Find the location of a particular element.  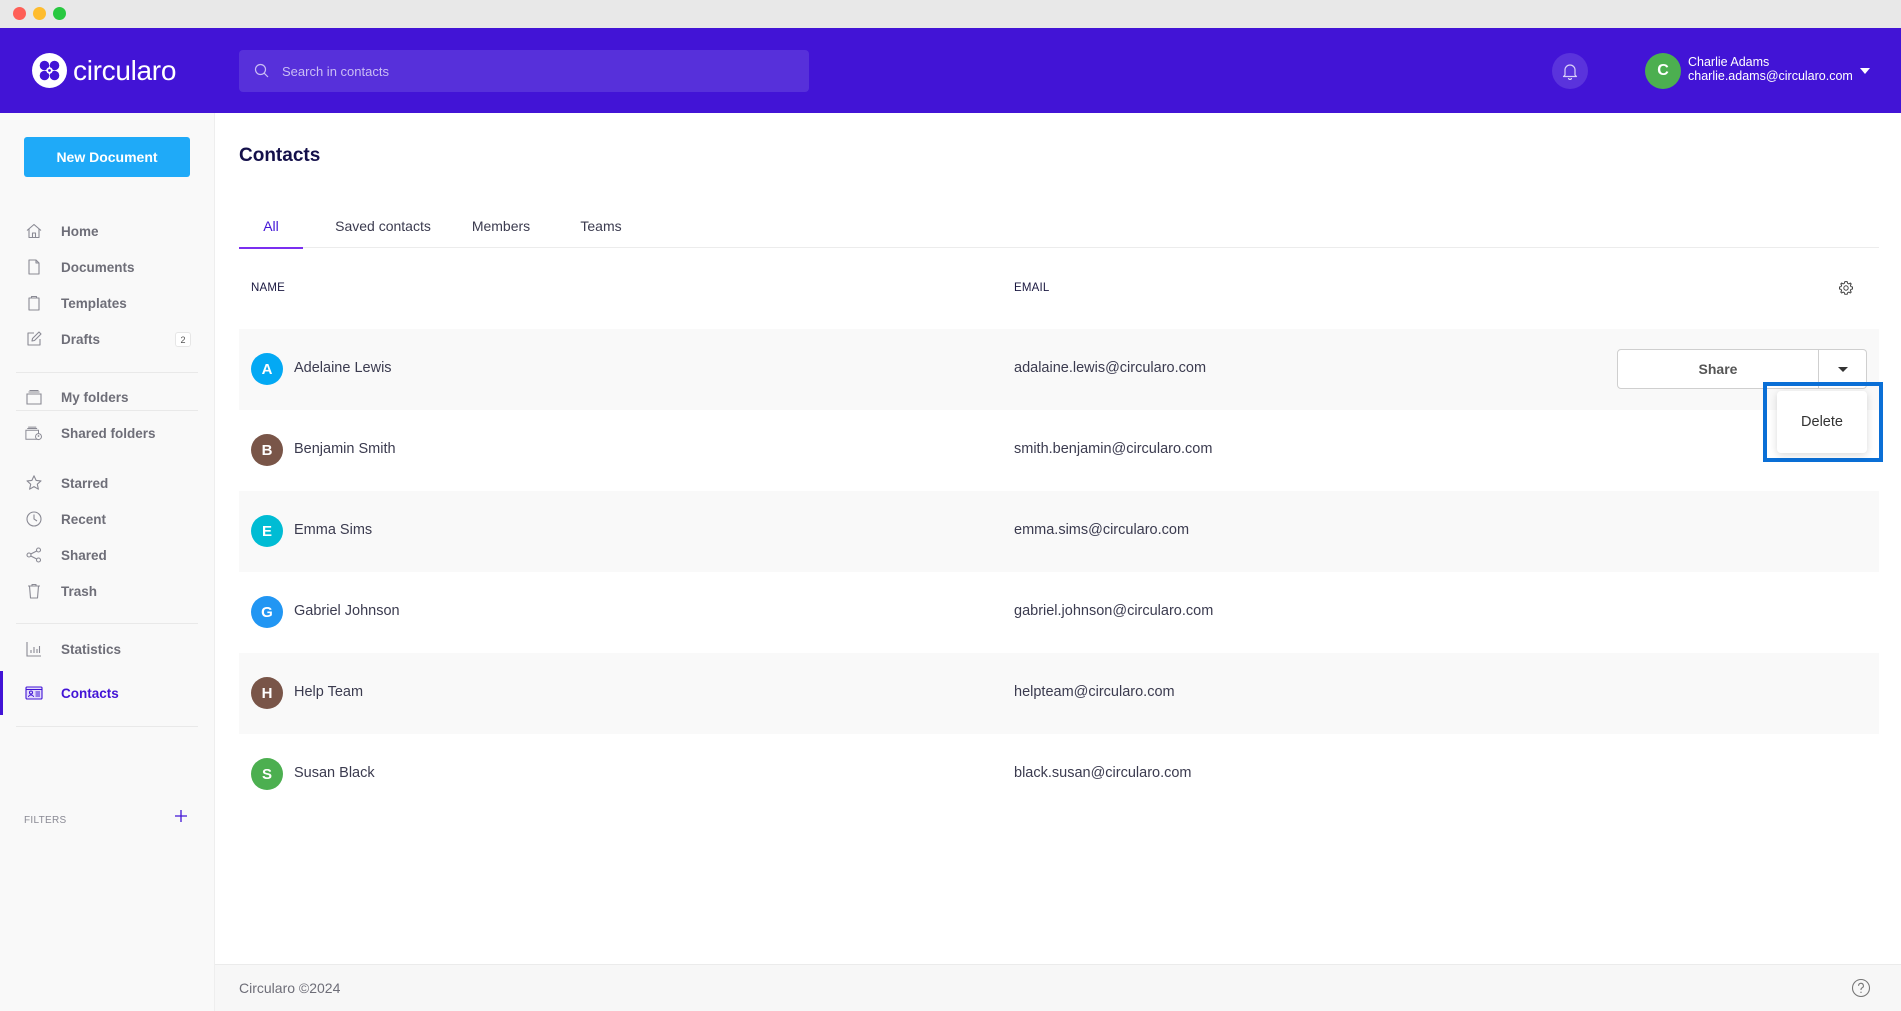

search-bar is located at coordinates (524, 71).